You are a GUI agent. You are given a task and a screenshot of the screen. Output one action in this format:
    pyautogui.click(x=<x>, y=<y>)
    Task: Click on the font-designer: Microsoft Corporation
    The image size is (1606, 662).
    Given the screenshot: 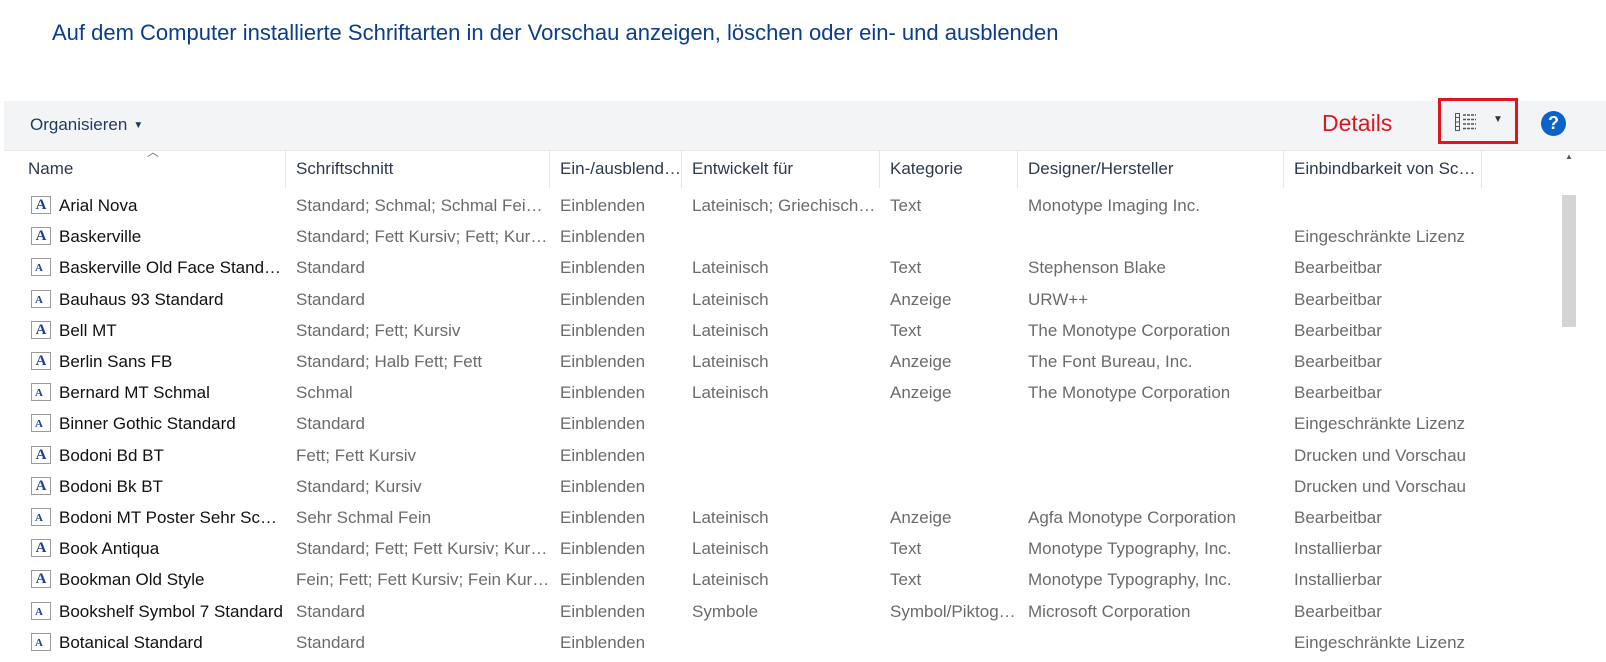 What is the action you would take?
    pyautogui.click(x=1109, y=611)
    